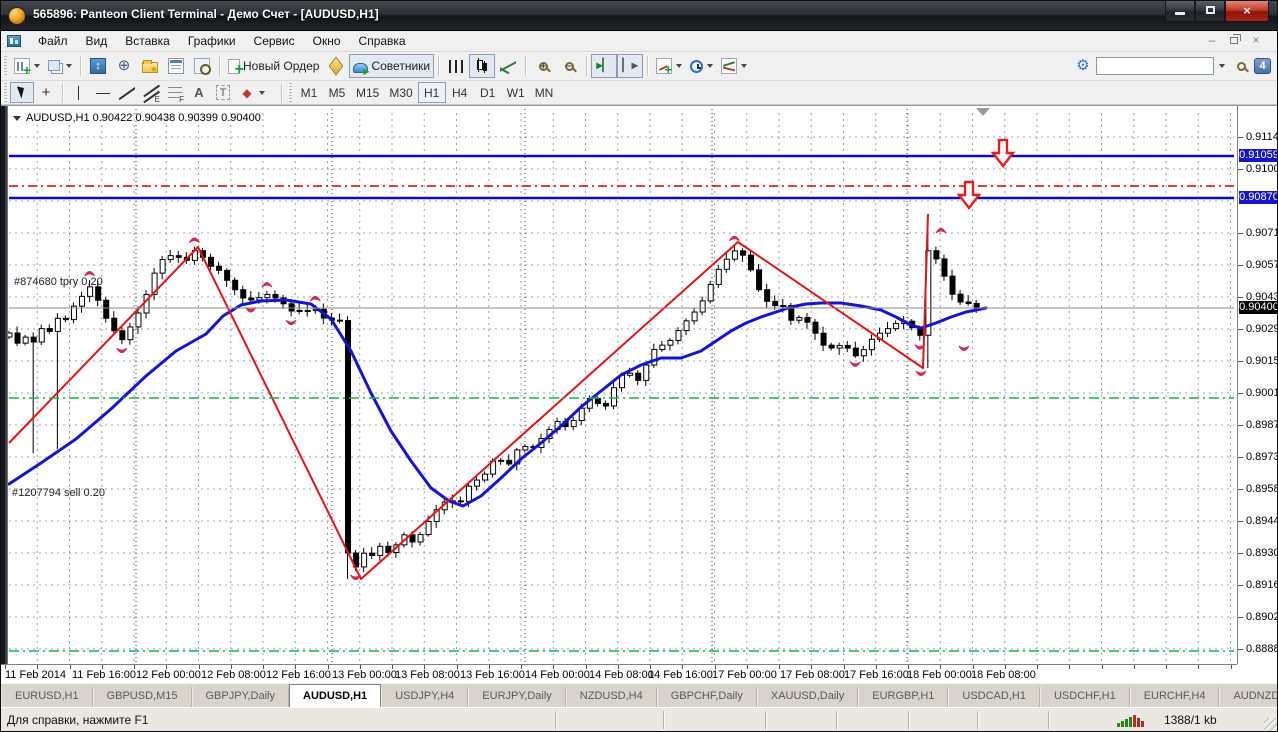 This screenshot has width=1278, height=732. I want to click on connection-status-icon, so click(1133, 720).